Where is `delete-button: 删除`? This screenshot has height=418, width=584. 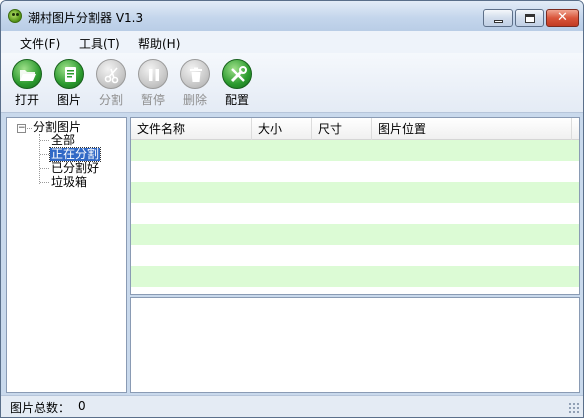
delete-button: 删除 is located at coordinates (195, 85).